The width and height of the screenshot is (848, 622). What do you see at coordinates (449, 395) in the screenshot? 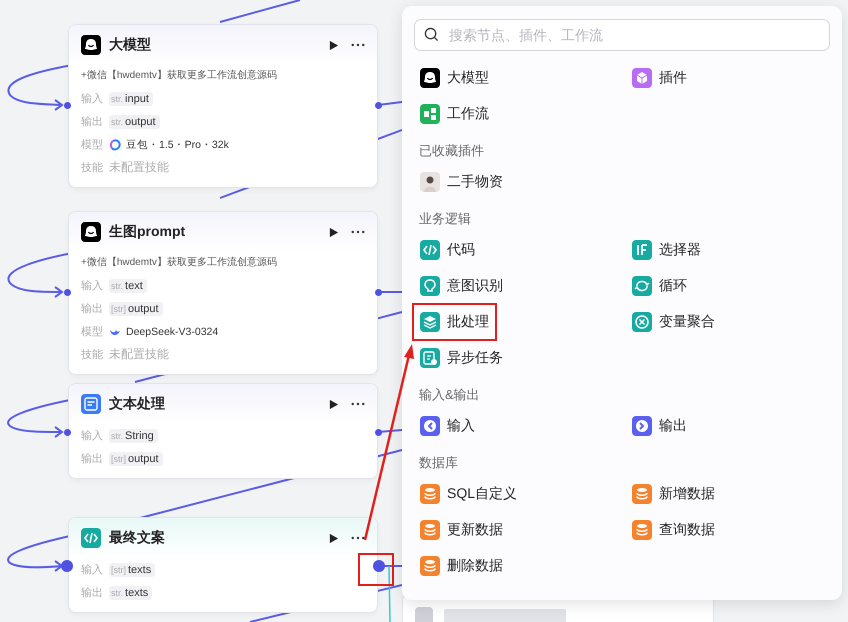
I see `section-title: 输入&输出` at bounding box center [449, 395].